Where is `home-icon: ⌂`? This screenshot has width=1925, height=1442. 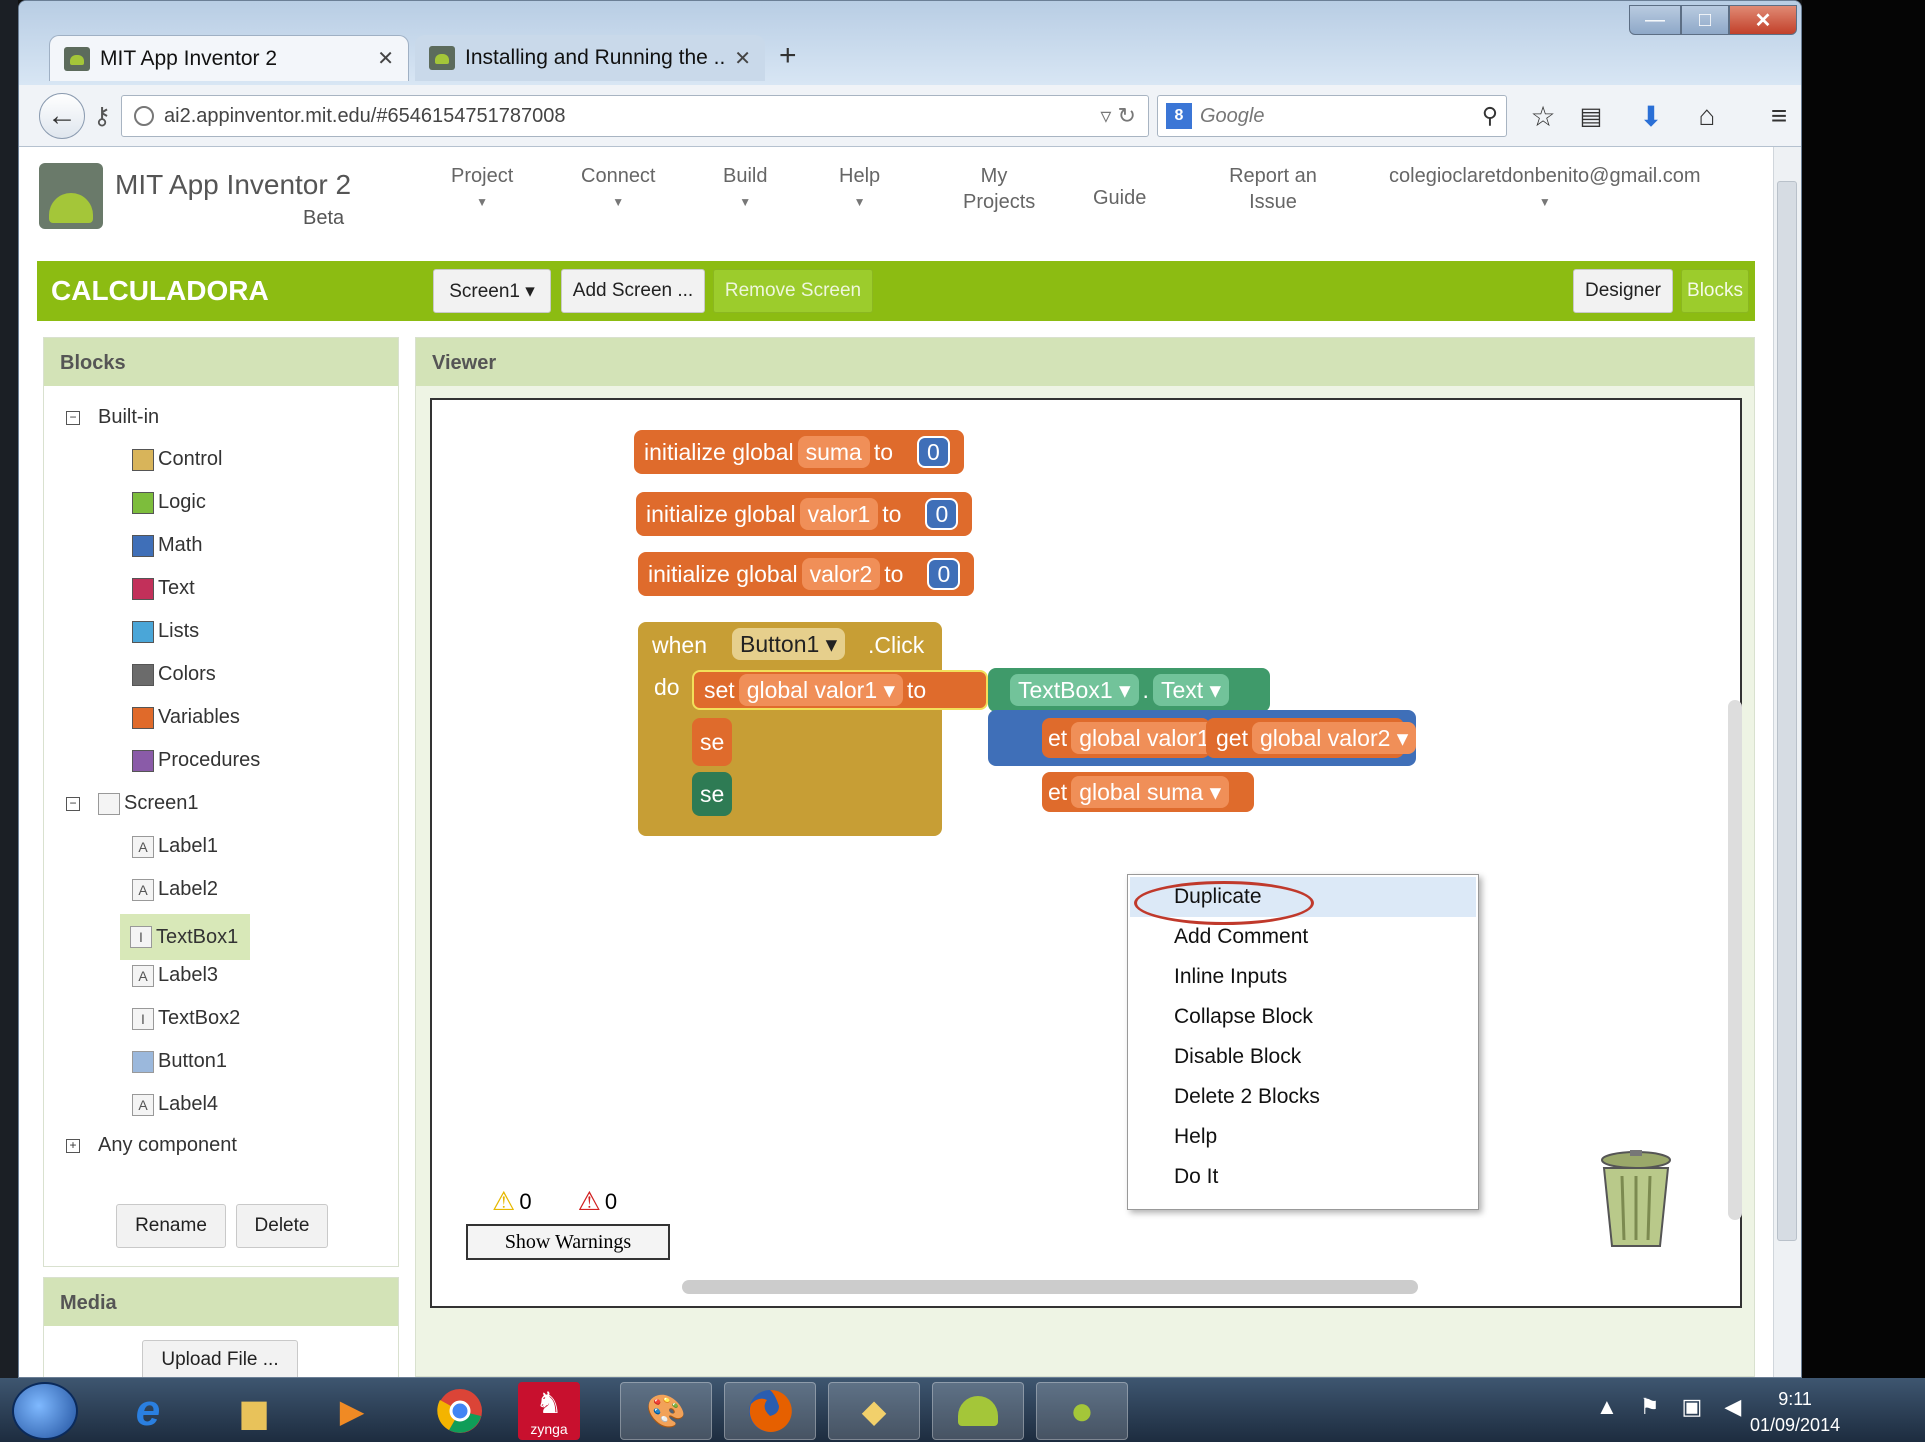
home-icon: ⌂ is located at coordinates (1707, 116).